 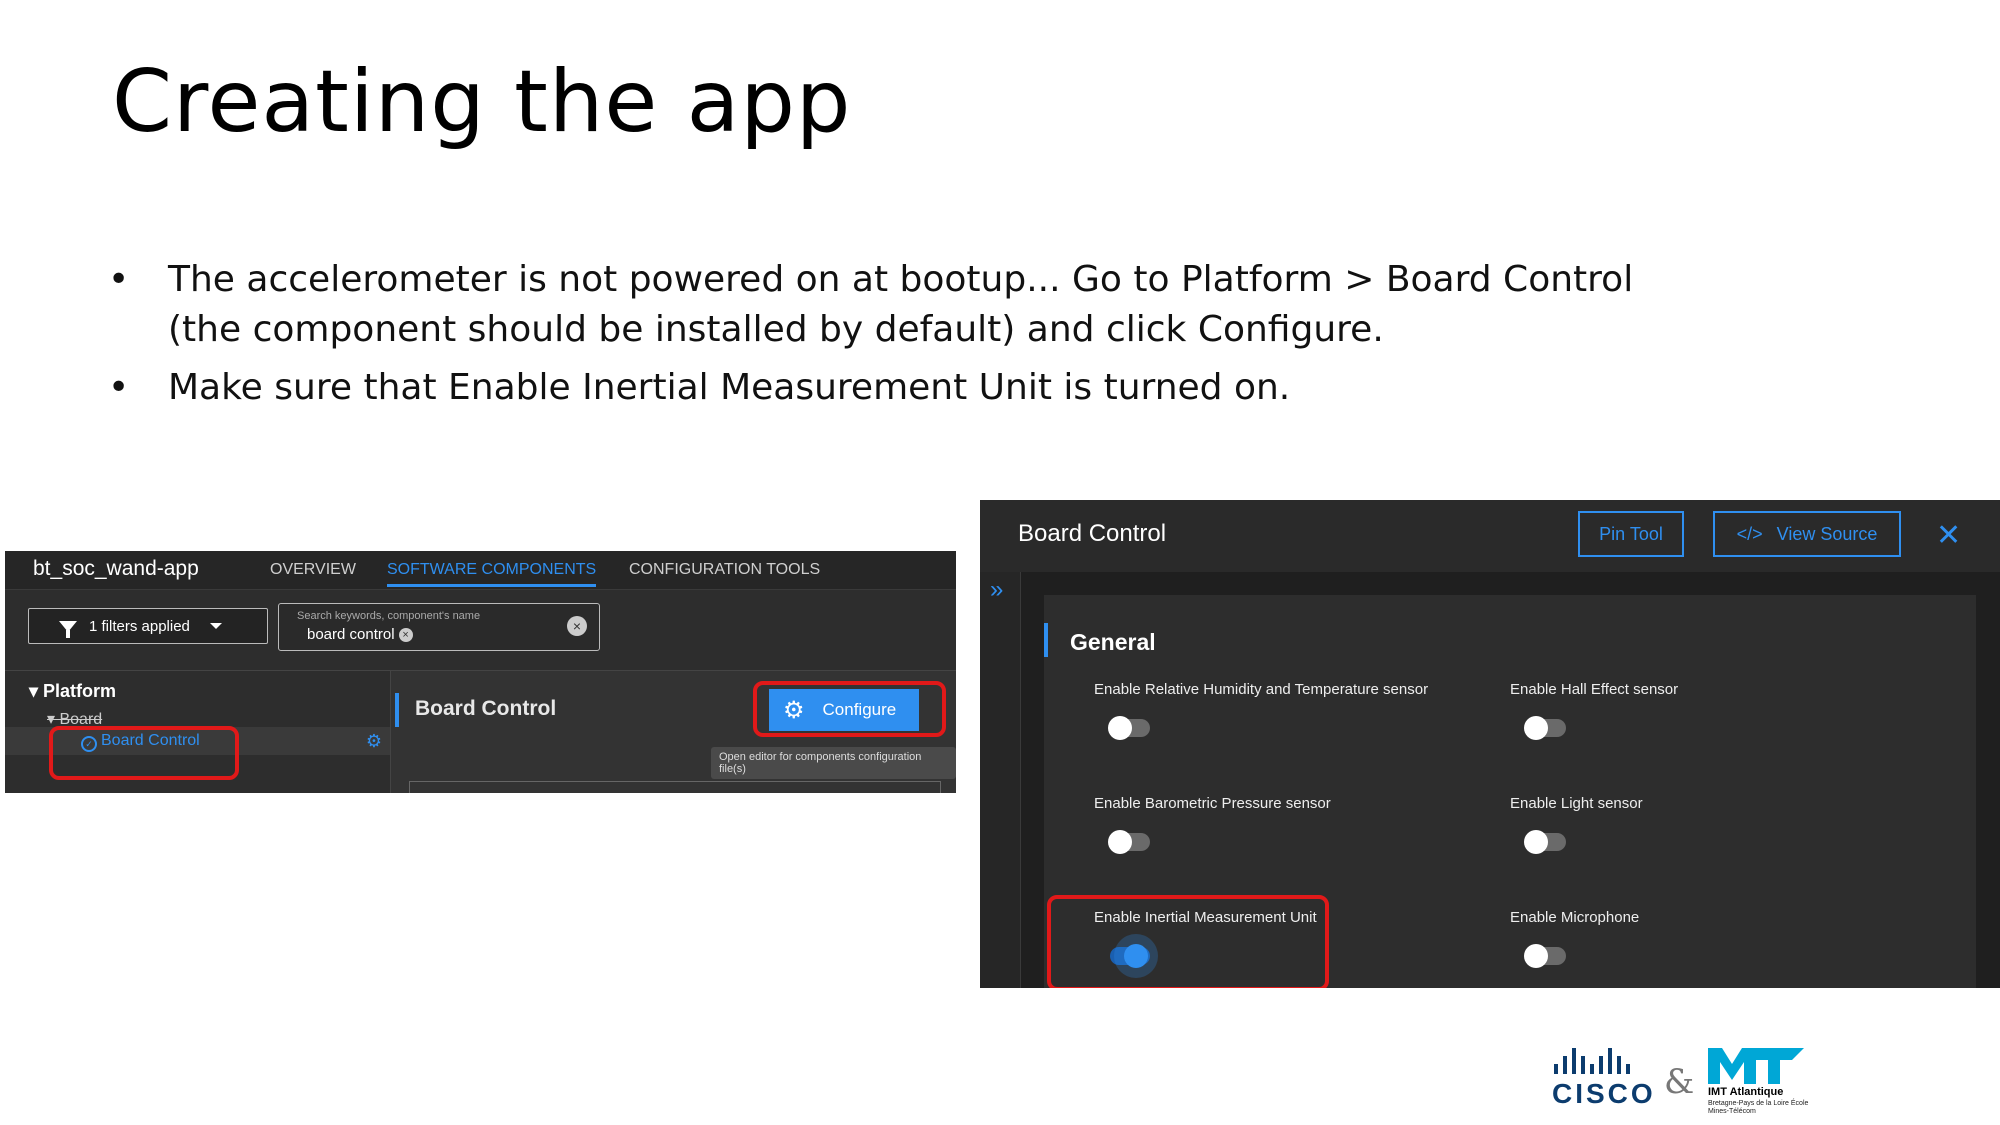 I want to click on section-title: General, so click(x=1113, y=642).